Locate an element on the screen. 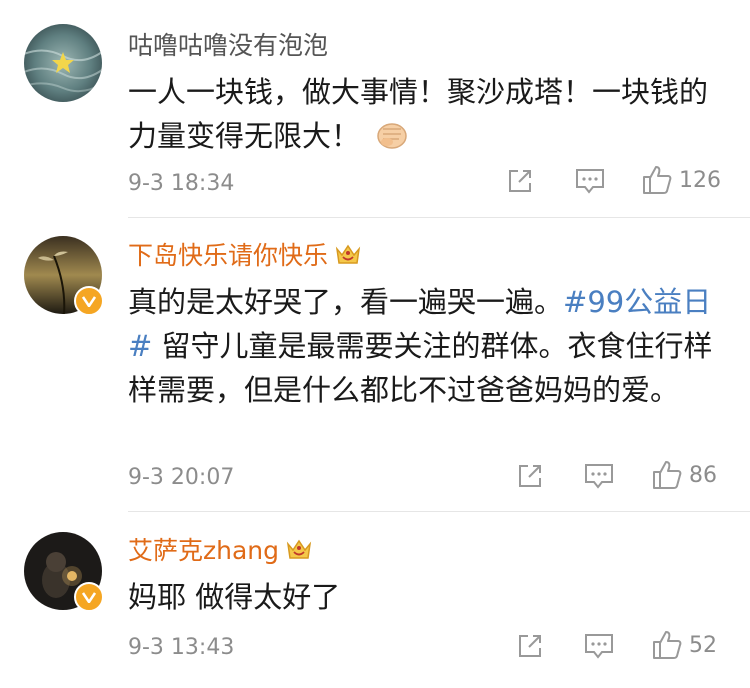 This screenshot has width=750, height=688. username: 咕噜咕噜没有泡泡 is located at coordinates (228, 46).